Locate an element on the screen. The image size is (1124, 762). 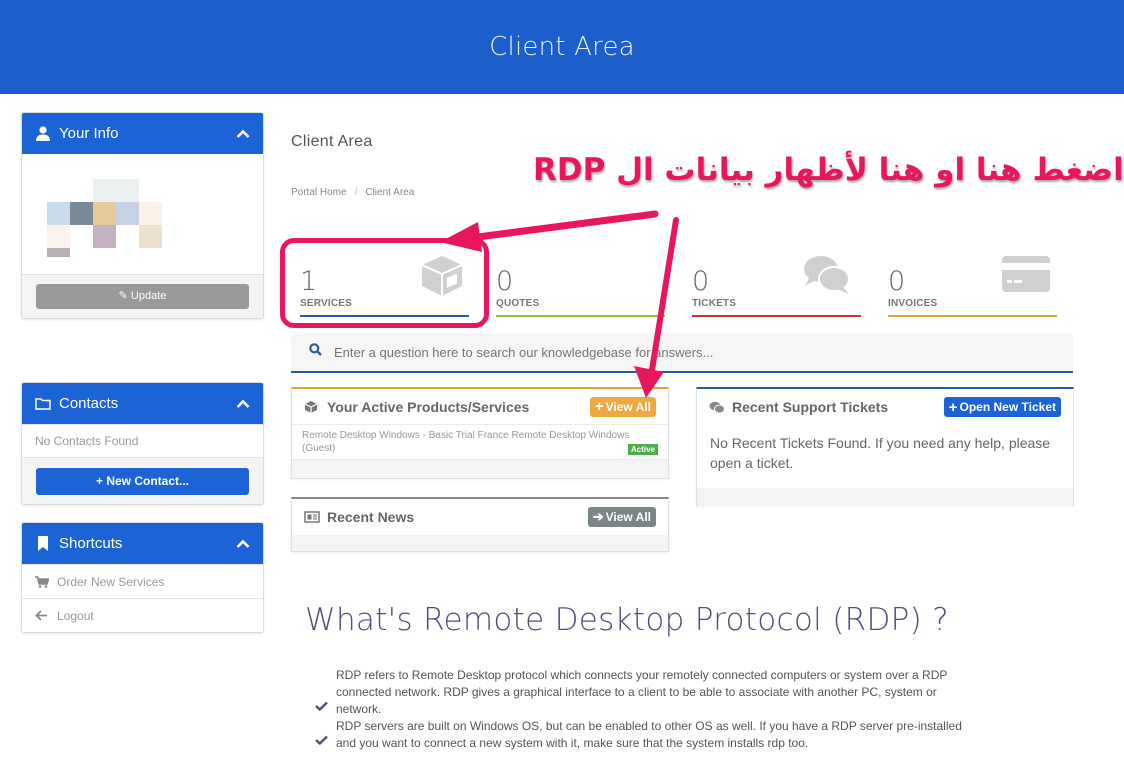
shortcuts-header: Shortcuts is located at coordinates (142, 543).